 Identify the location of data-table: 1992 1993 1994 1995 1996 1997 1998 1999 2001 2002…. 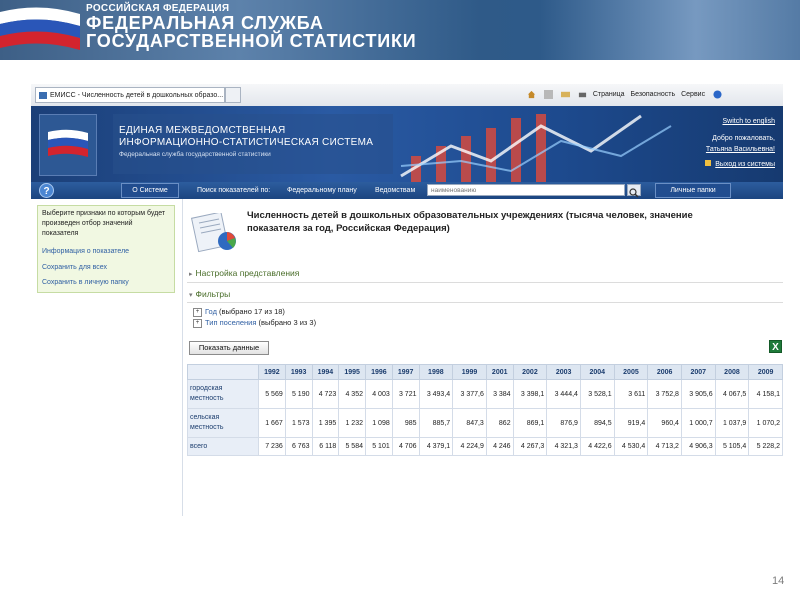
(485, 410).